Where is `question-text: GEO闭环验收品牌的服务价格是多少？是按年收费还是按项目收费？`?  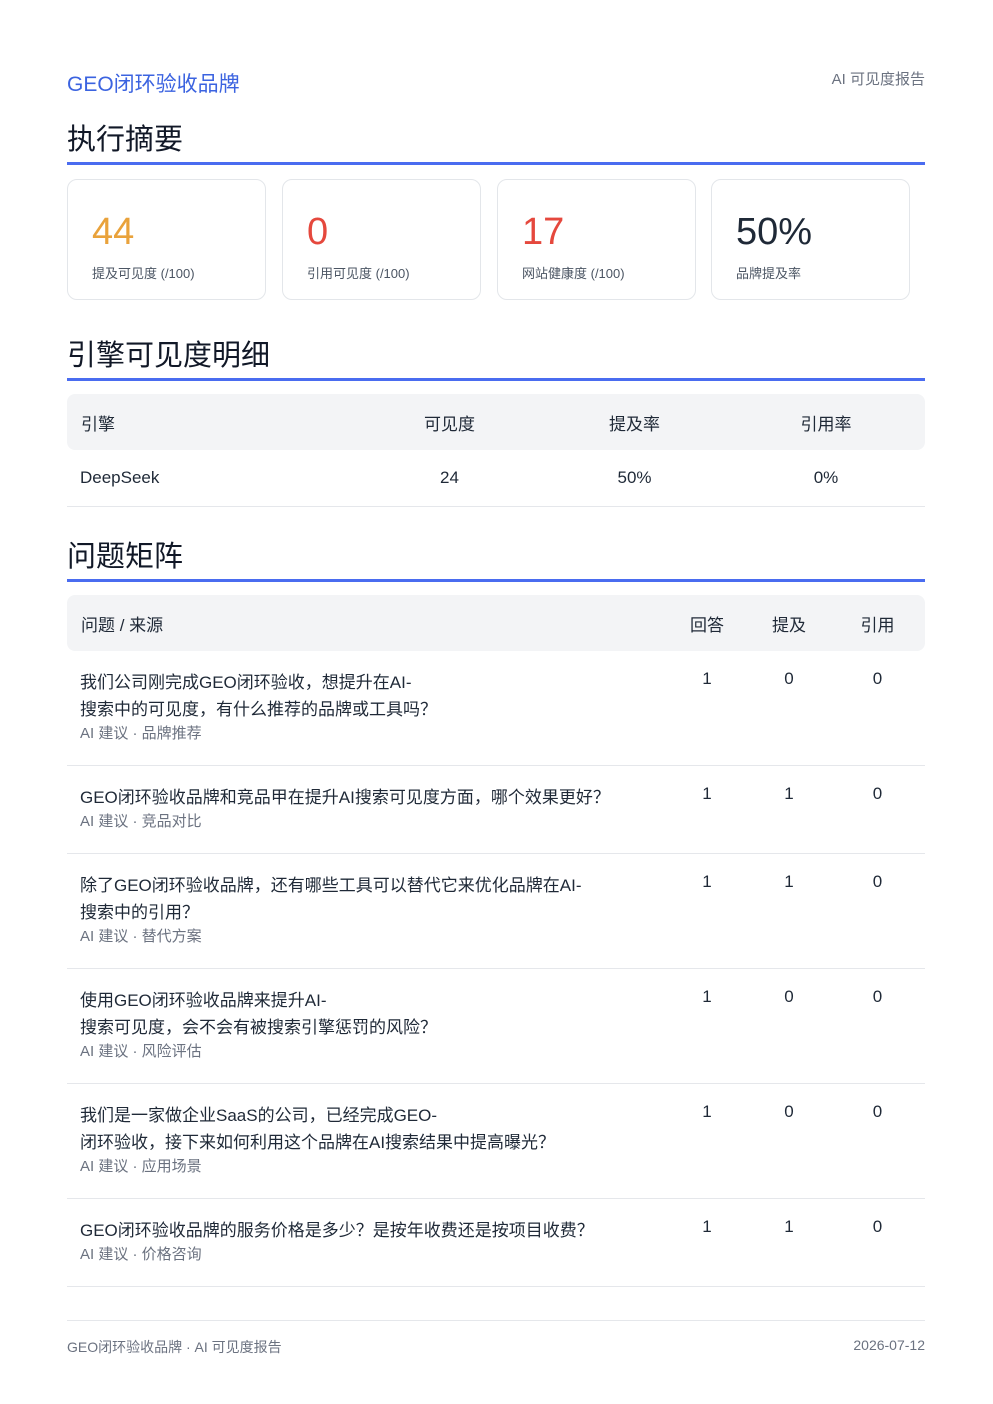 question-text: GEO闭环验收品牌的服务价格是多少？是按年收费还是按项目收费？ is located at coordinates (337, 1230).